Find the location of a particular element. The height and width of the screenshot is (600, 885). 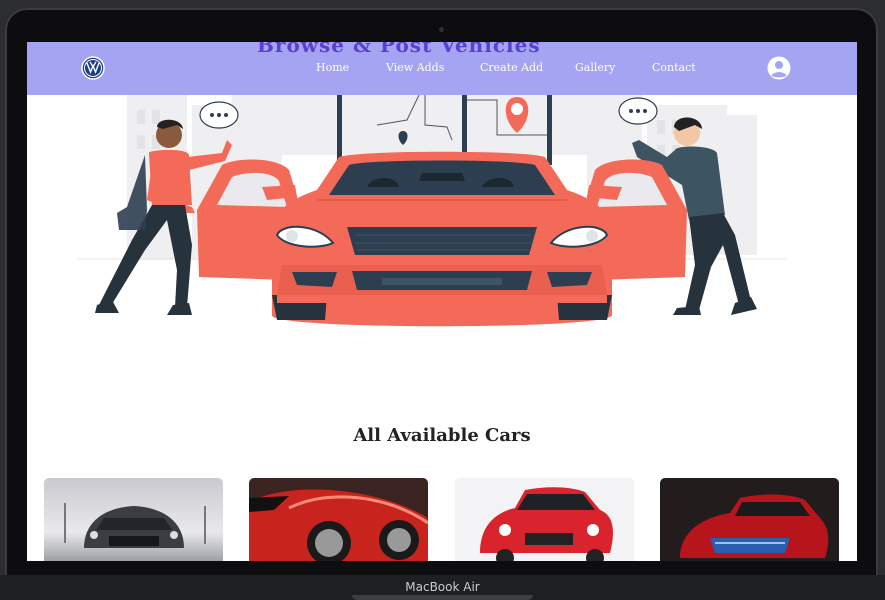

car-image-red-sports-car is located at coordinates (338, 519).